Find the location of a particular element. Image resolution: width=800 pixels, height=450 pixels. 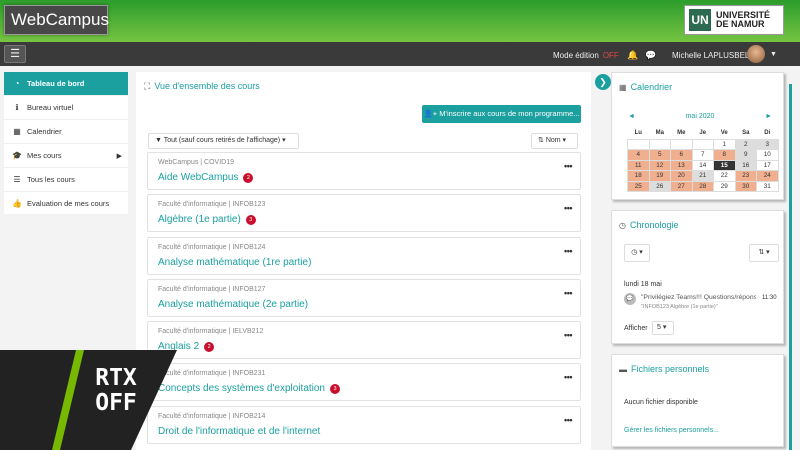

calendar-day: 30 is located at coordinates (745, 186).